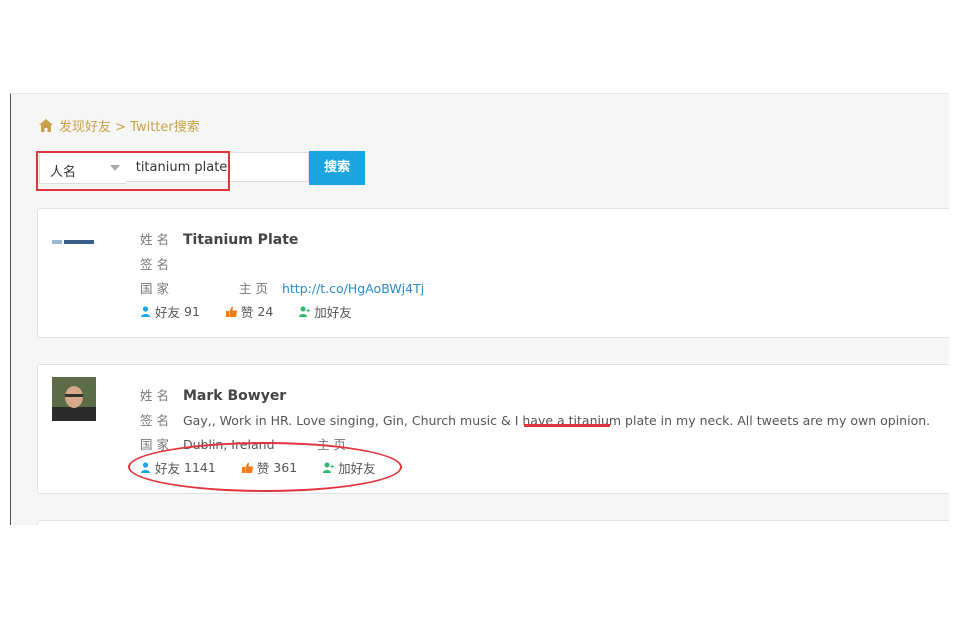 Image resolution: width=960 pixels, height=642 pixels. What do you see at coordinates (353, 288) in the screenshot?
I see `homepage-link: http://t.co/HgAoBWj4Tj` at bounding box center [353, 288].